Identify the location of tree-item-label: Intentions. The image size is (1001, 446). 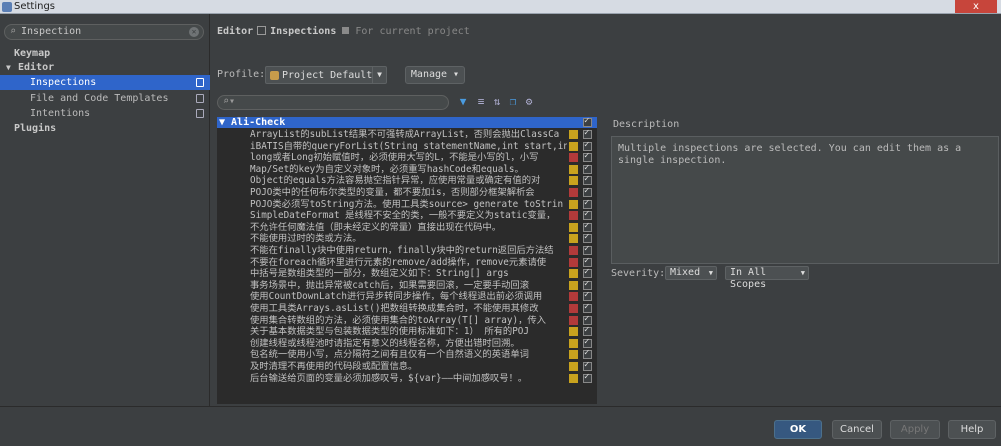
(60, 113).